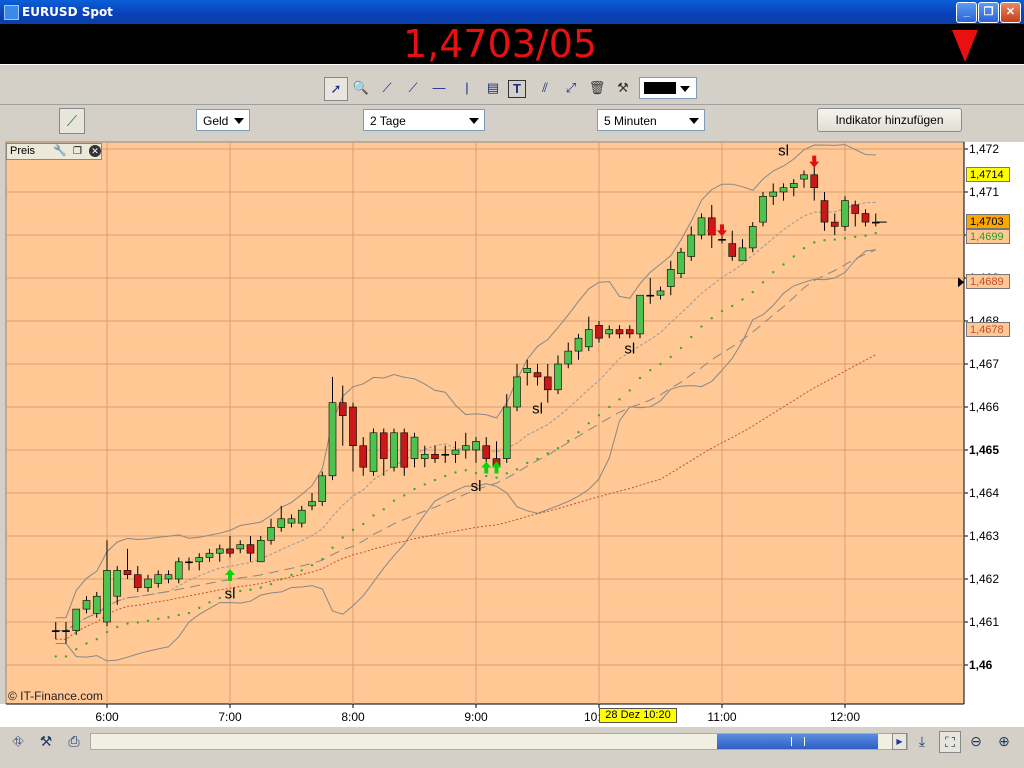 This screenshot has height=768, width=1024. What do you see at coordinates (668, 88) in the screenshot?
I see `color-picker` at bounding box center [668, 88].